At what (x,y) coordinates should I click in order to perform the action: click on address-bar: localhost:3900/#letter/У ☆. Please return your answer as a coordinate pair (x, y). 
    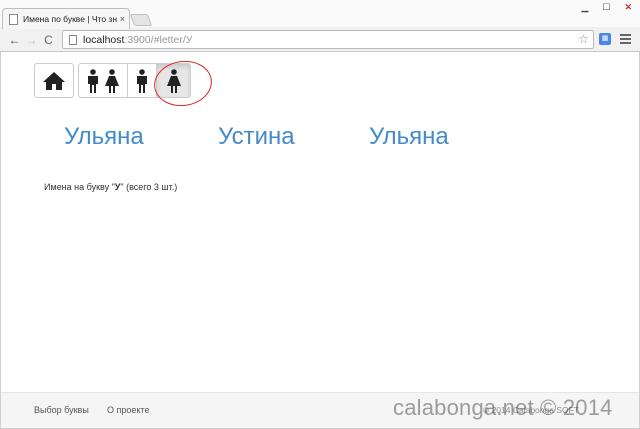
    Looking at the image, I should click on (328, 39).